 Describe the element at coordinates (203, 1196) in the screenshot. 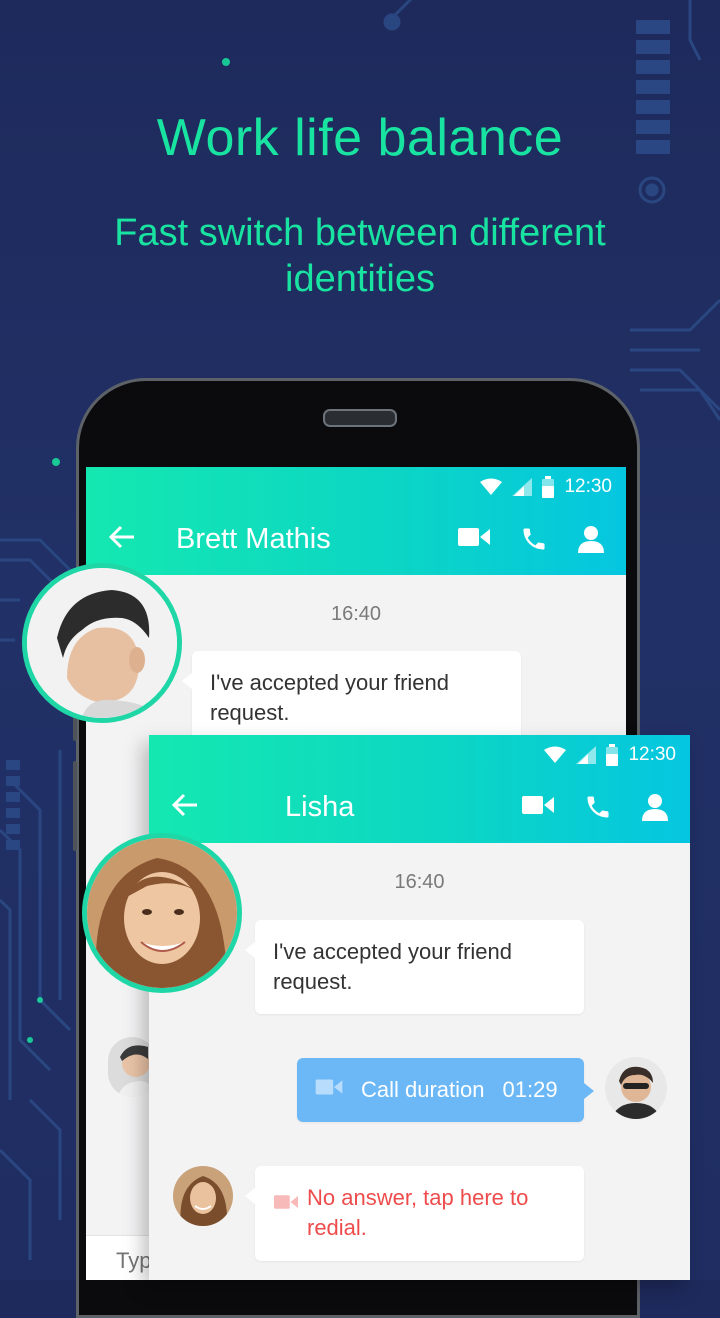

I see `contact-avatar-small` at that location.